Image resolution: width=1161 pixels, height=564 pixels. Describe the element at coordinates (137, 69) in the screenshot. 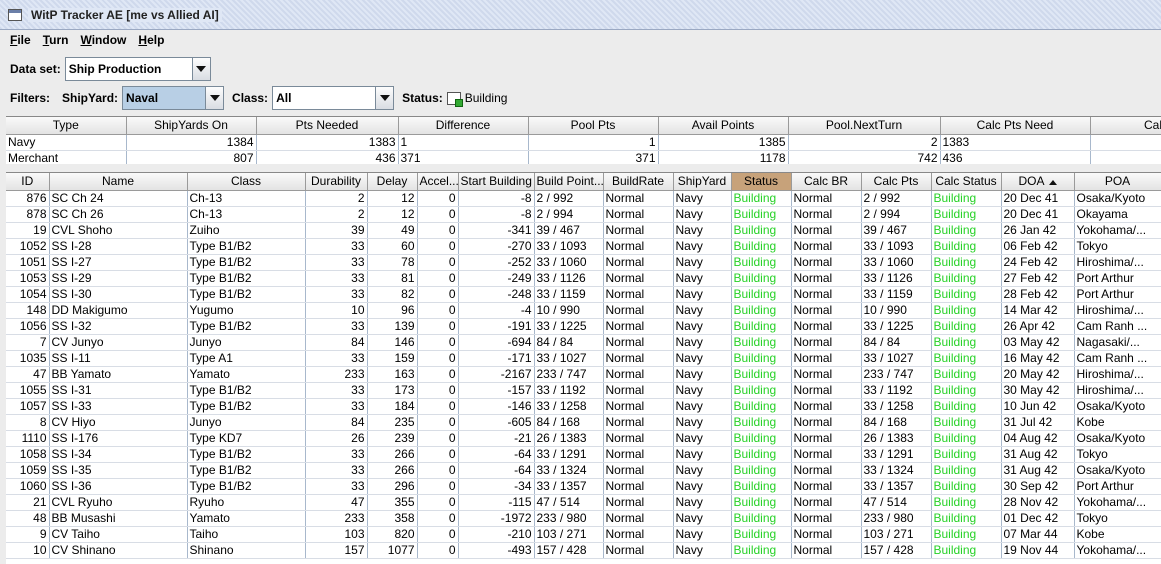

I see `dataset-select: Ship Production` at that location.